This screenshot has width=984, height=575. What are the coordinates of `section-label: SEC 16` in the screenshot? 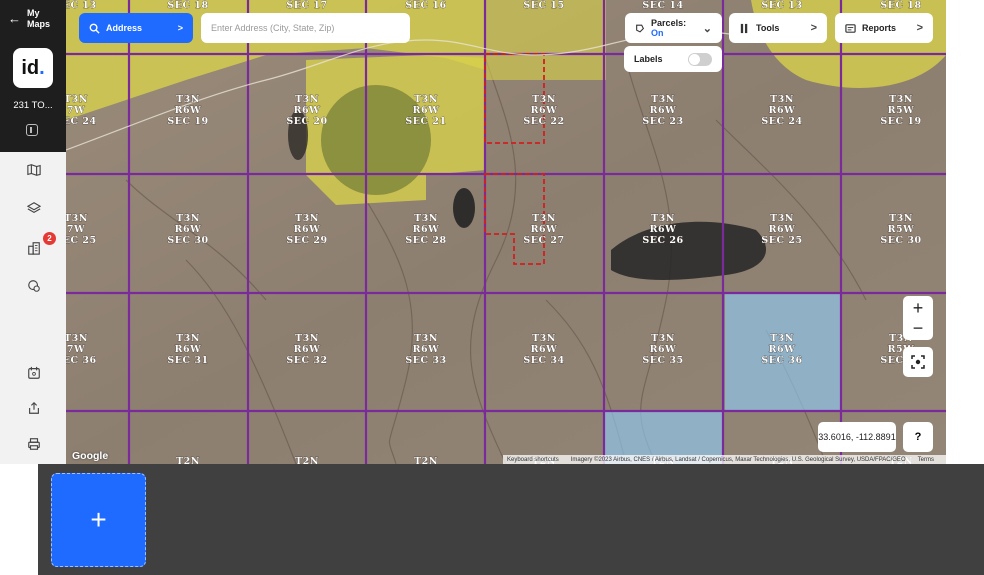 It's located at (425, 5).